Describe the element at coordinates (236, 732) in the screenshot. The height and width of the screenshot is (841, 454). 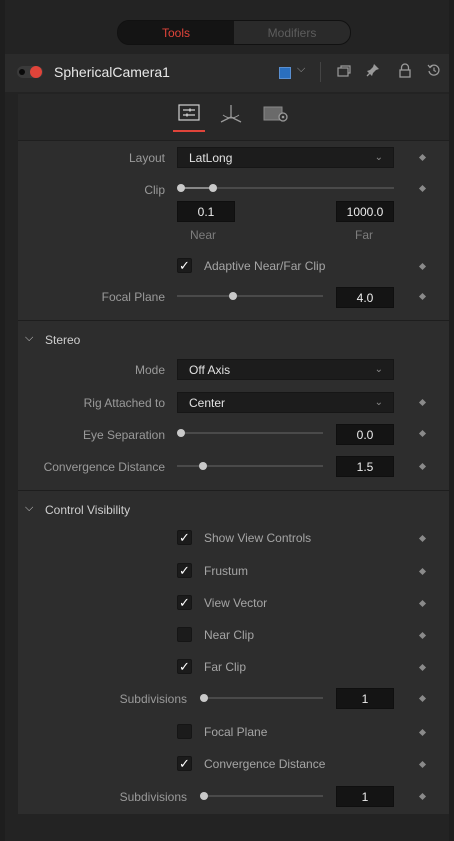
I see `focal-plane-visibility-label: Focal Plane` at that location.